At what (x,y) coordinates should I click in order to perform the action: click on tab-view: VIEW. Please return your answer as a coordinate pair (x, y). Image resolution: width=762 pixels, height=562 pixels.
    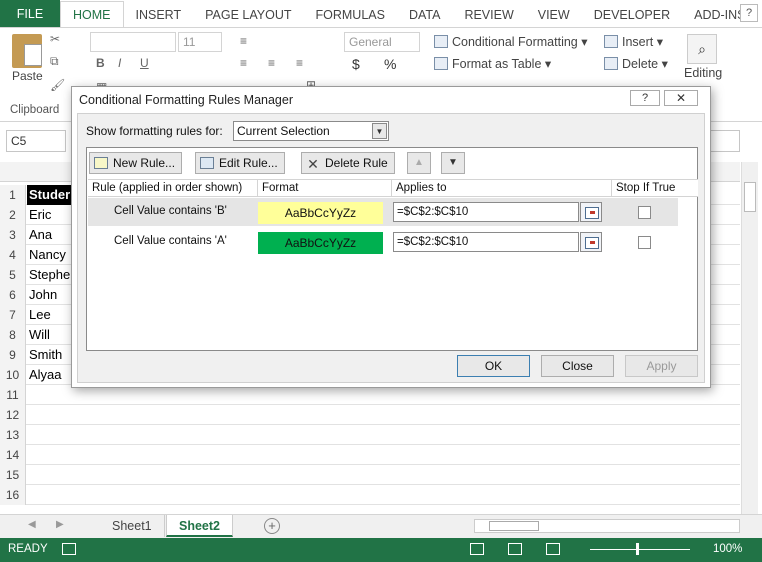
    Looking at the image, I should click on (554, 15).